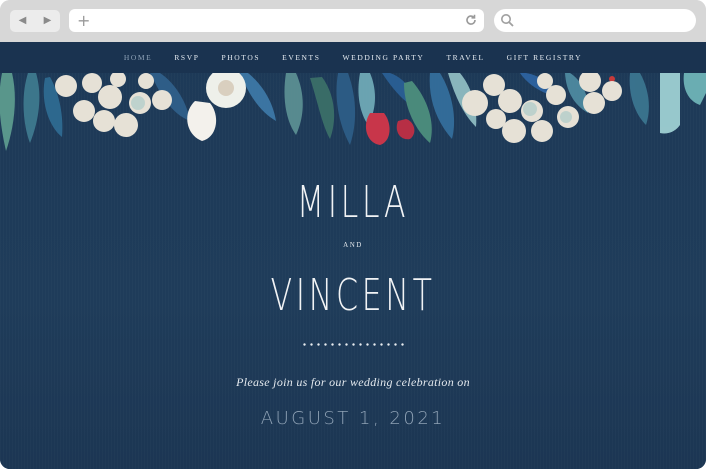 The image size is (706, 469). I want to click on nav-wedding-party: WEDDING PARTY, so click(384, 57).